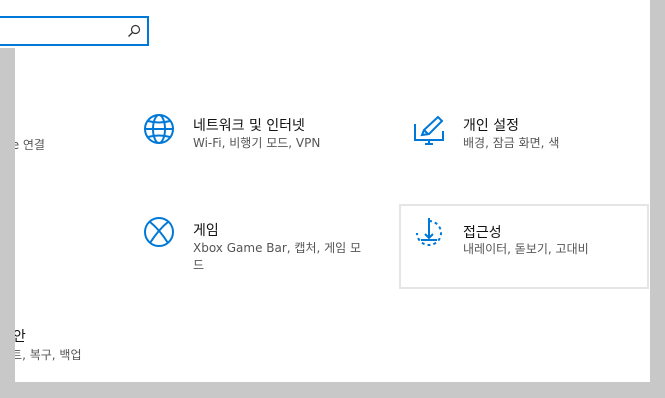 The height and width of the screenshot is (398, 665). What do you see at coordinates (491, 126) in the screenshot?
I see `tile-title: 개인 설정` at bounding box center [491, 126].